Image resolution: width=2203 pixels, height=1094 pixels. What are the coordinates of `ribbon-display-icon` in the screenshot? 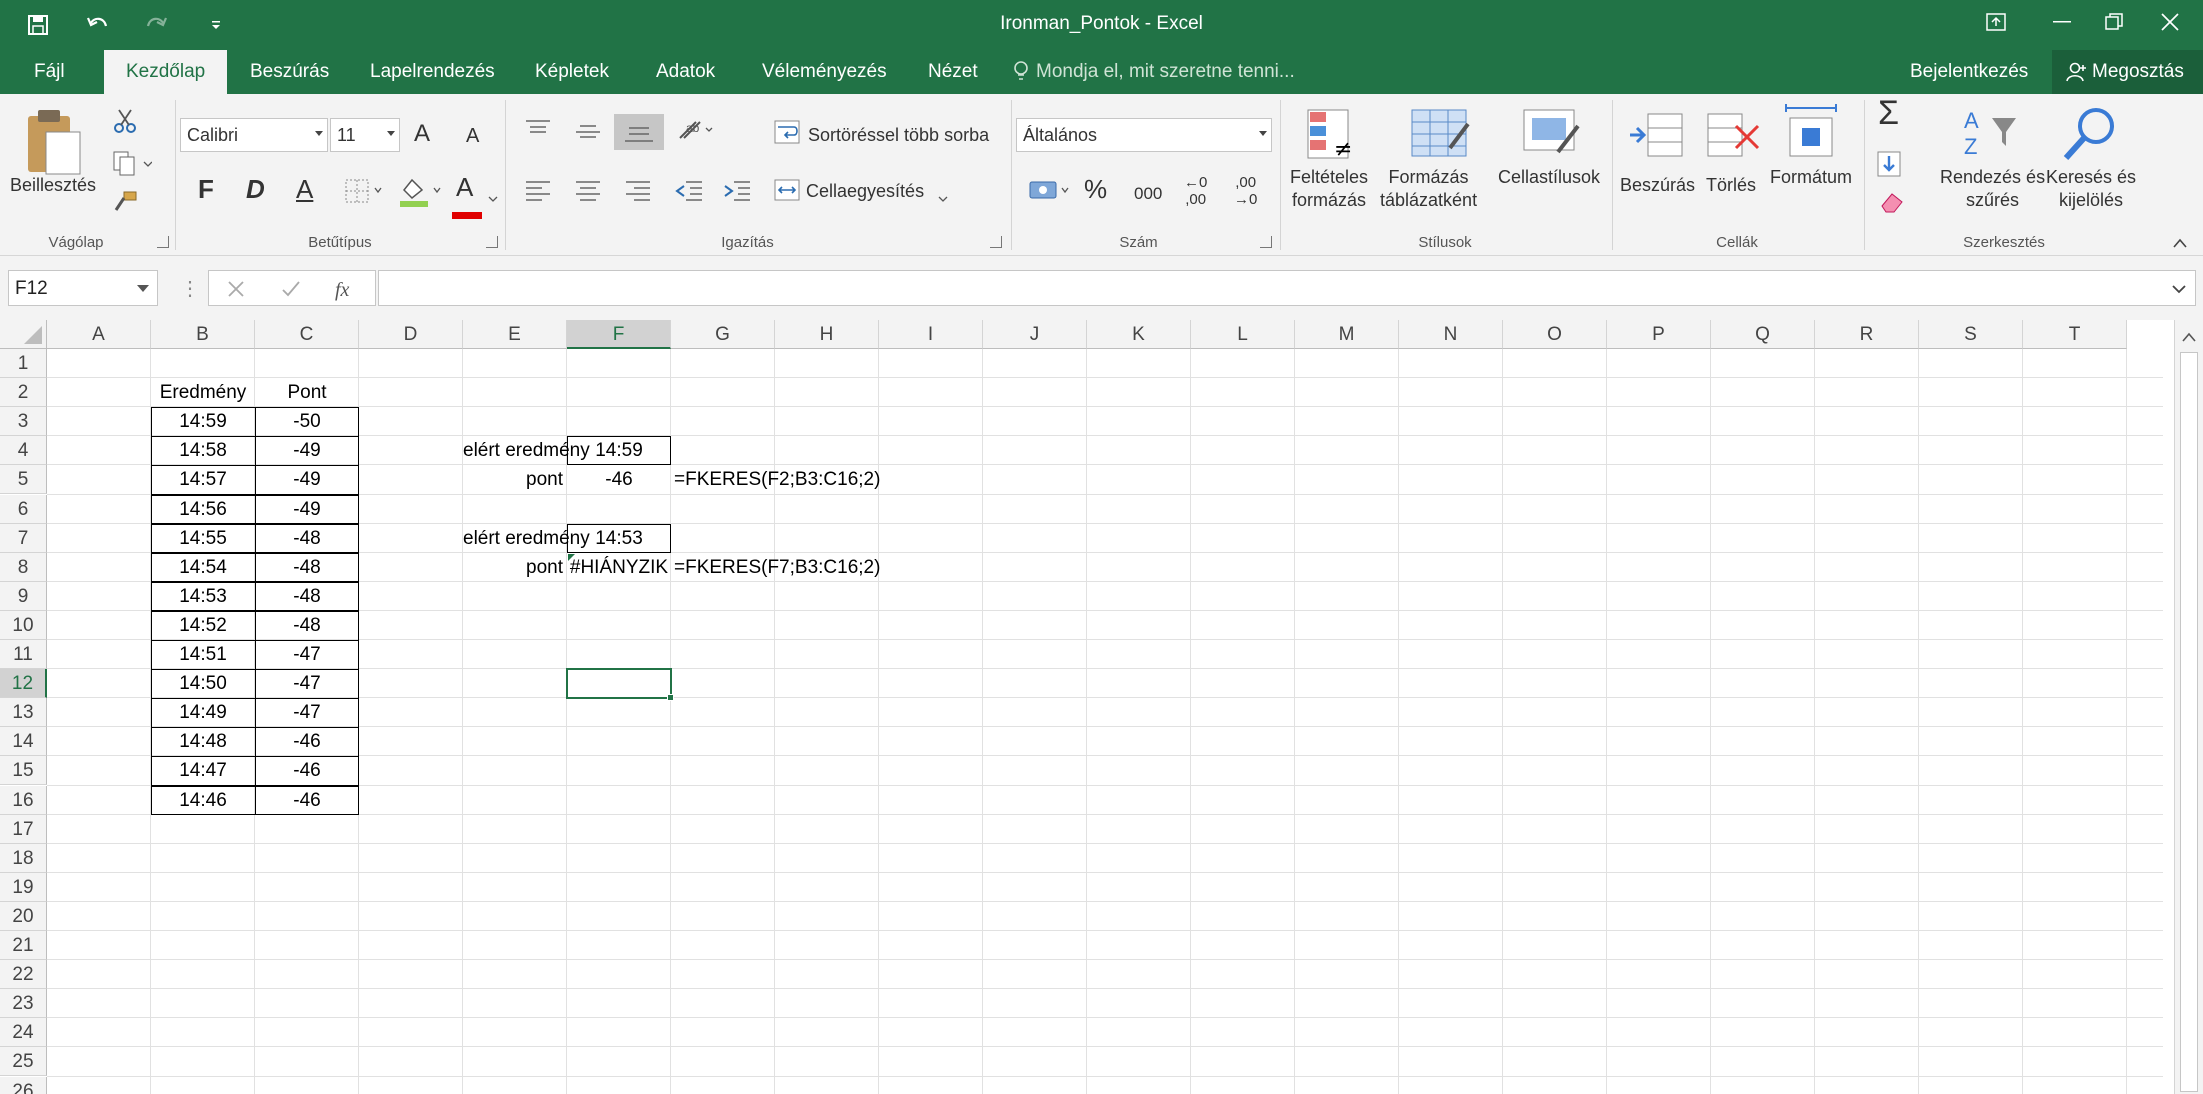 It's located at (1996, 22).